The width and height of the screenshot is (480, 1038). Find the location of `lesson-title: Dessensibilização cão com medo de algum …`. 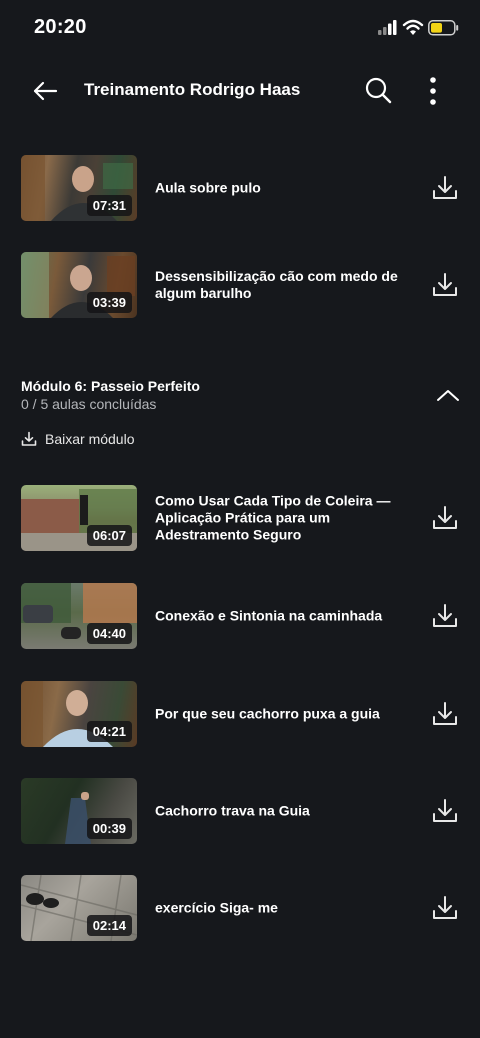

lesson-title: Dessensibilização cão com medo de algum … is located at coordinates (282, 285).